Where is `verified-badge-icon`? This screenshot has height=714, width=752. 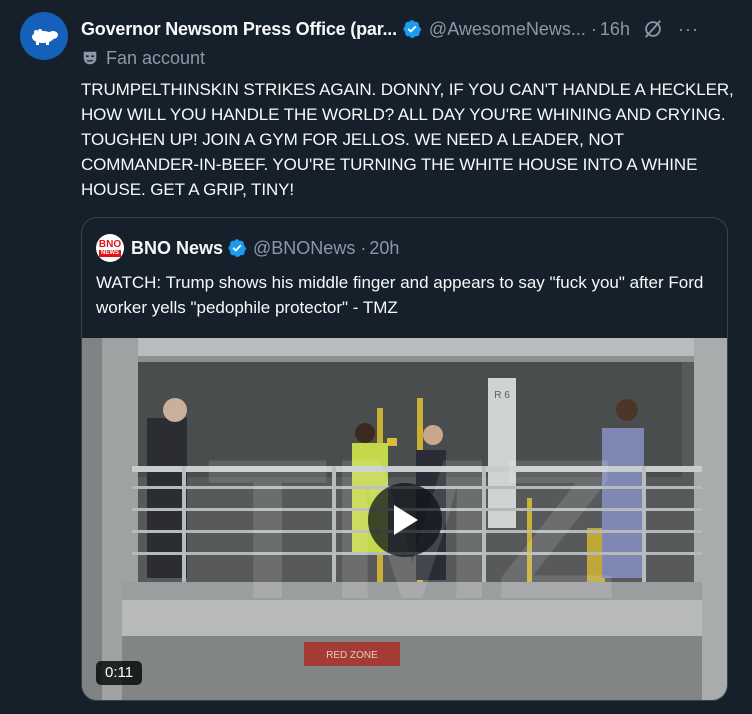 verified-badge-icon is located at coordinates (412, 29).